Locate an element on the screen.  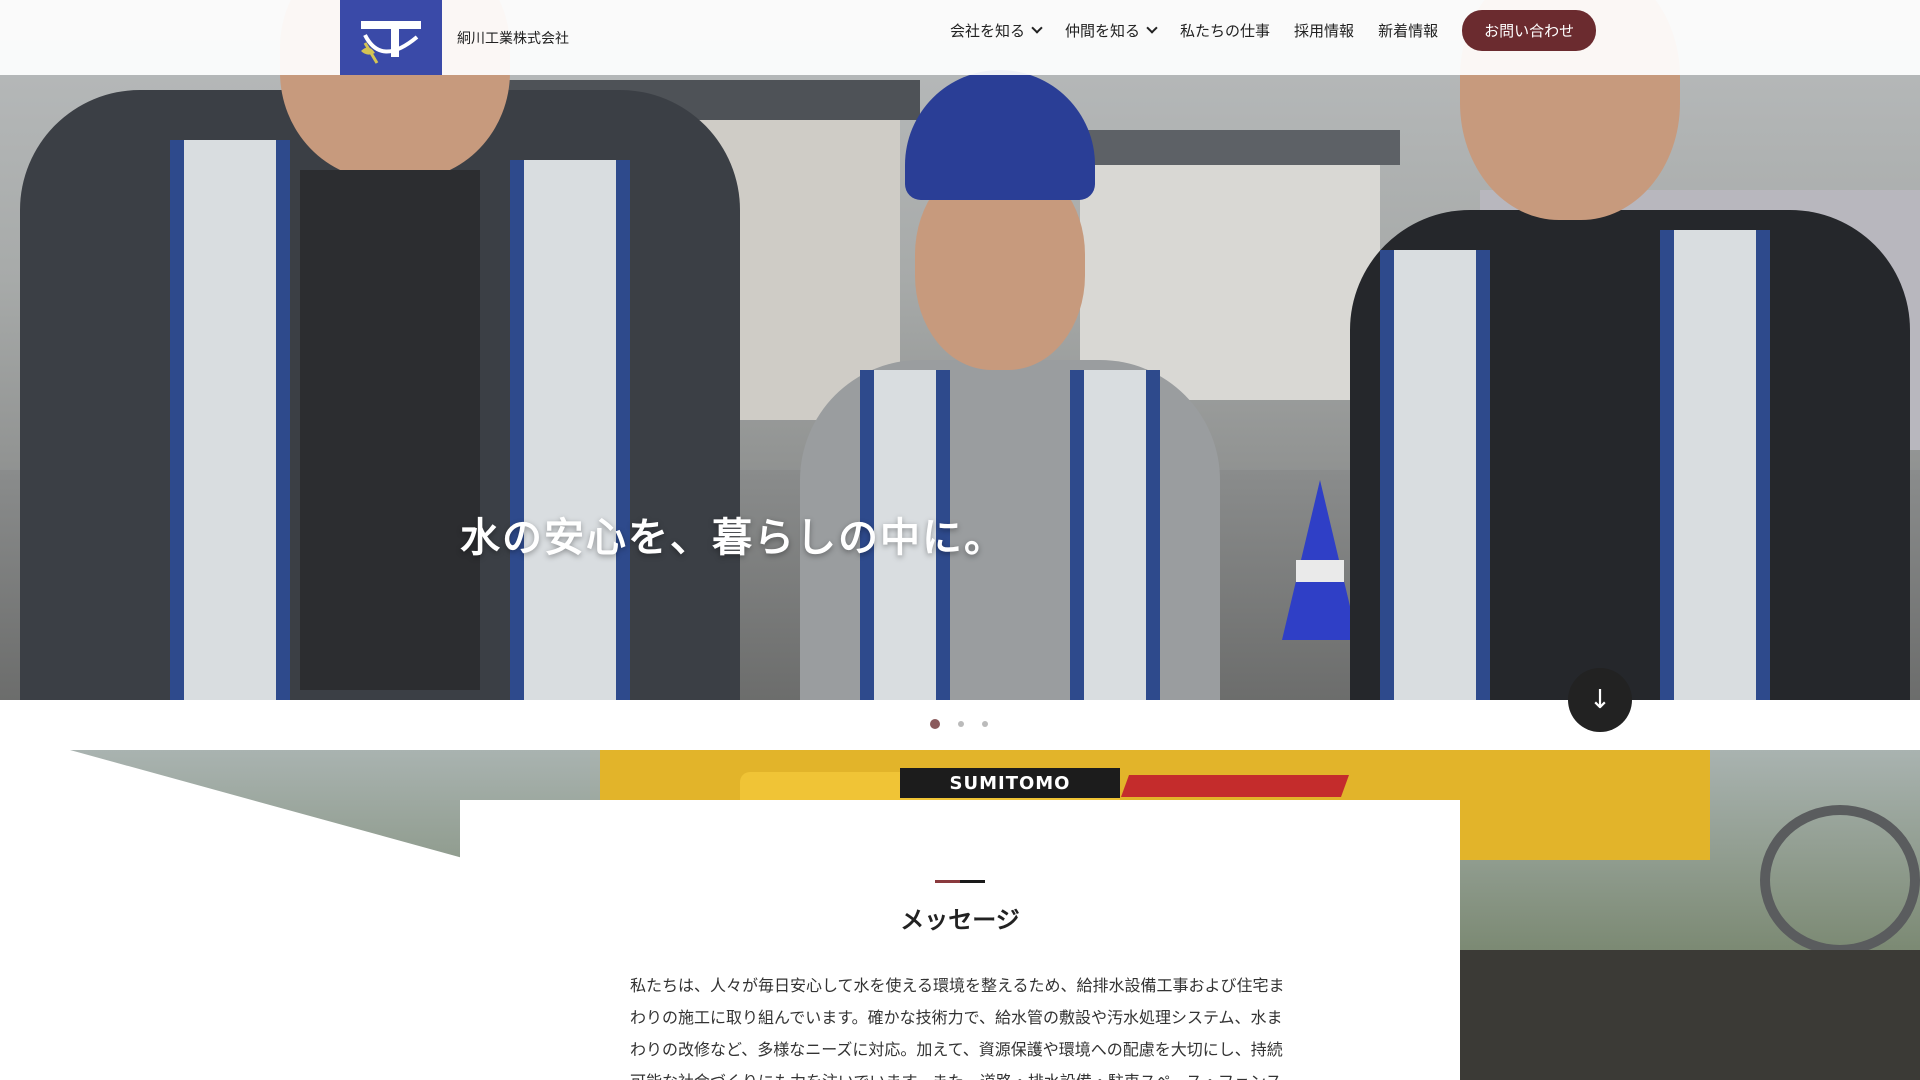
nav-item-recruit: 採用情報 is located at coordinates (1324, 30).